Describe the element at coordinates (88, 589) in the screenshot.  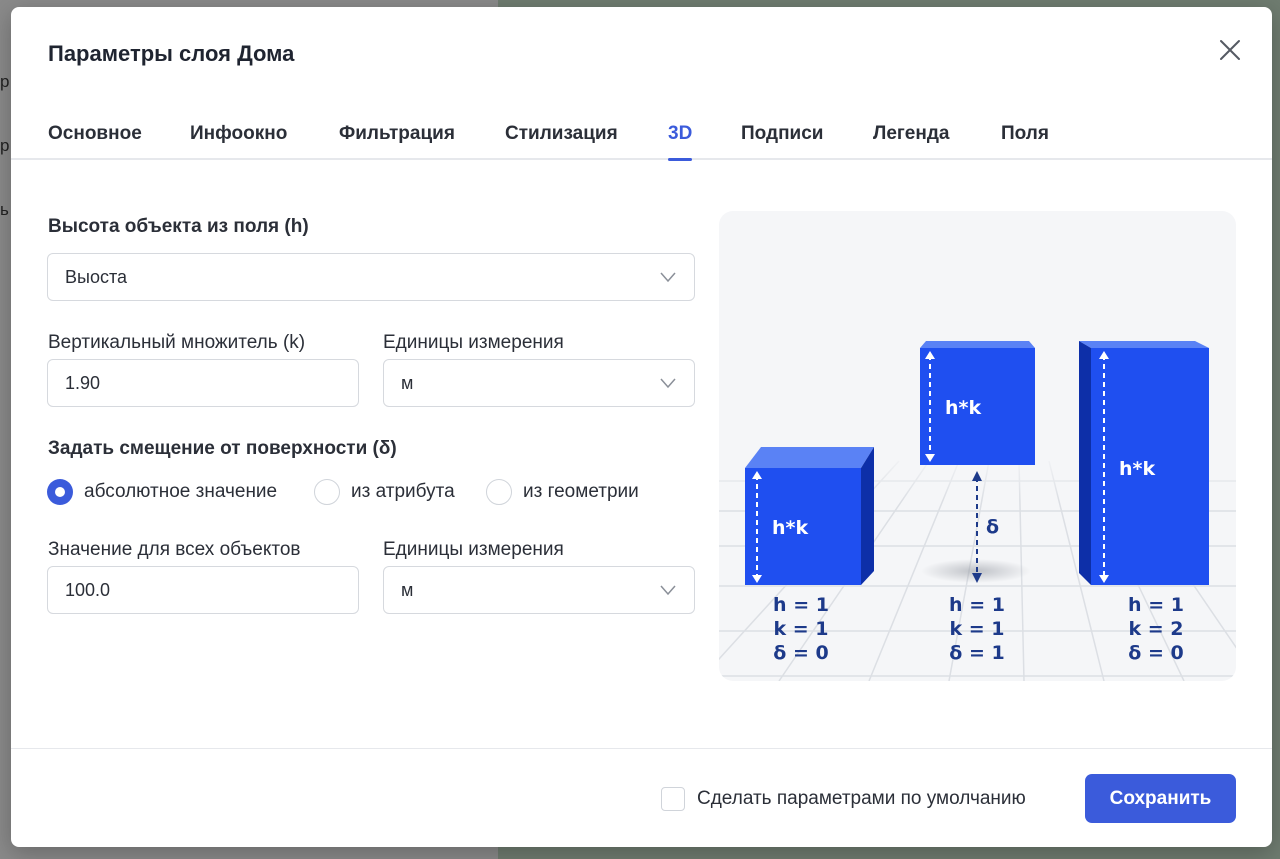
I see `all-objects-value: 100.0` at that location.